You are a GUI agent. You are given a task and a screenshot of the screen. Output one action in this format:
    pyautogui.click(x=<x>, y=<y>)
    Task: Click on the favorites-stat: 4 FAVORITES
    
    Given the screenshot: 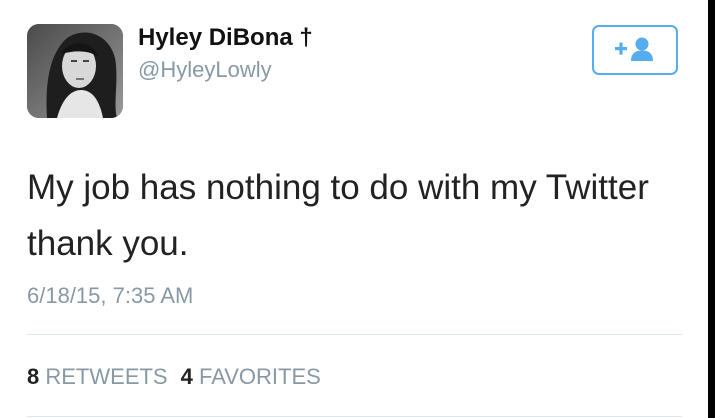 What is the action you would take?
    pyautogui.click(x=251, y=377)
    